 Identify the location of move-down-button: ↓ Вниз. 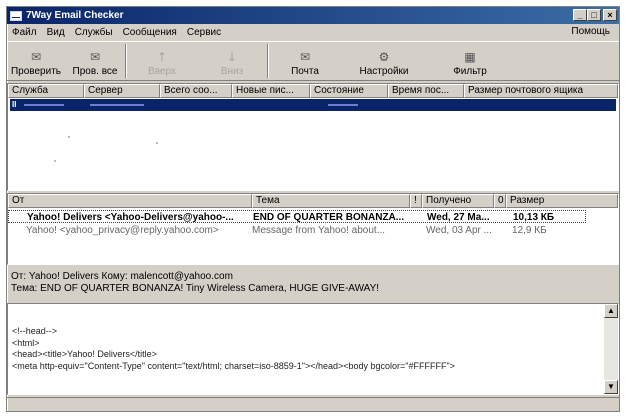
(232, 61).